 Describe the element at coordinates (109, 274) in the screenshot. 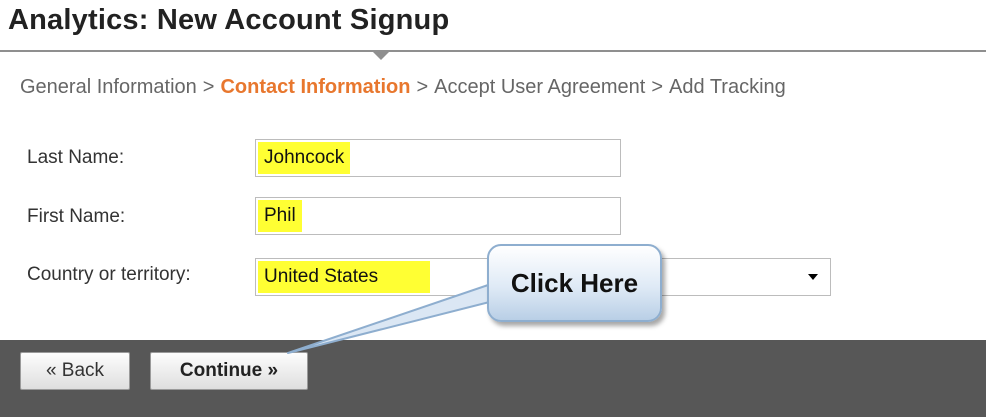

I see `country-label: Country or territory:` at that location.